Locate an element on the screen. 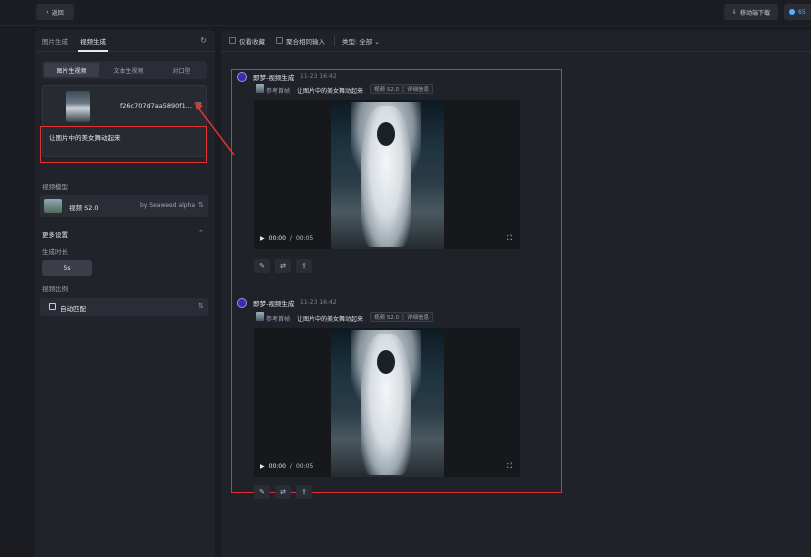 This screenshot has width=811, height=557. generation-type-tabs: 图片生成 视频生成 ↻ is located at coordinates (125, 41).